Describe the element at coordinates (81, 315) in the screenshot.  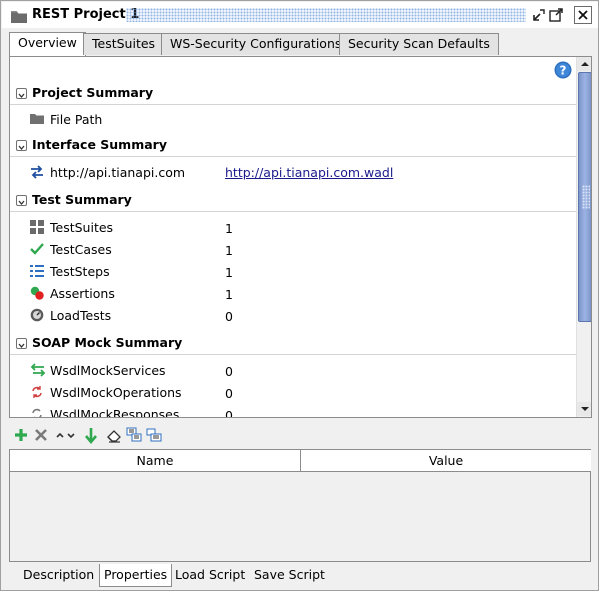
I see `row-label: LoadTests` at that location.